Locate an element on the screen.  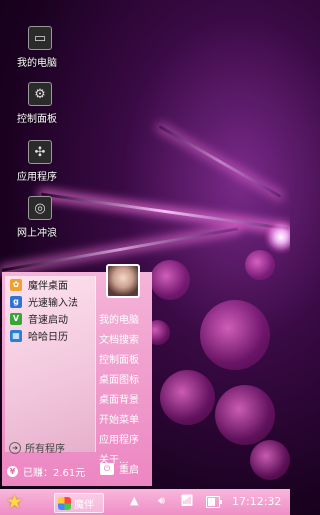
taskbar-app-moban: 魔伴 is located at coordinates (79, 503).